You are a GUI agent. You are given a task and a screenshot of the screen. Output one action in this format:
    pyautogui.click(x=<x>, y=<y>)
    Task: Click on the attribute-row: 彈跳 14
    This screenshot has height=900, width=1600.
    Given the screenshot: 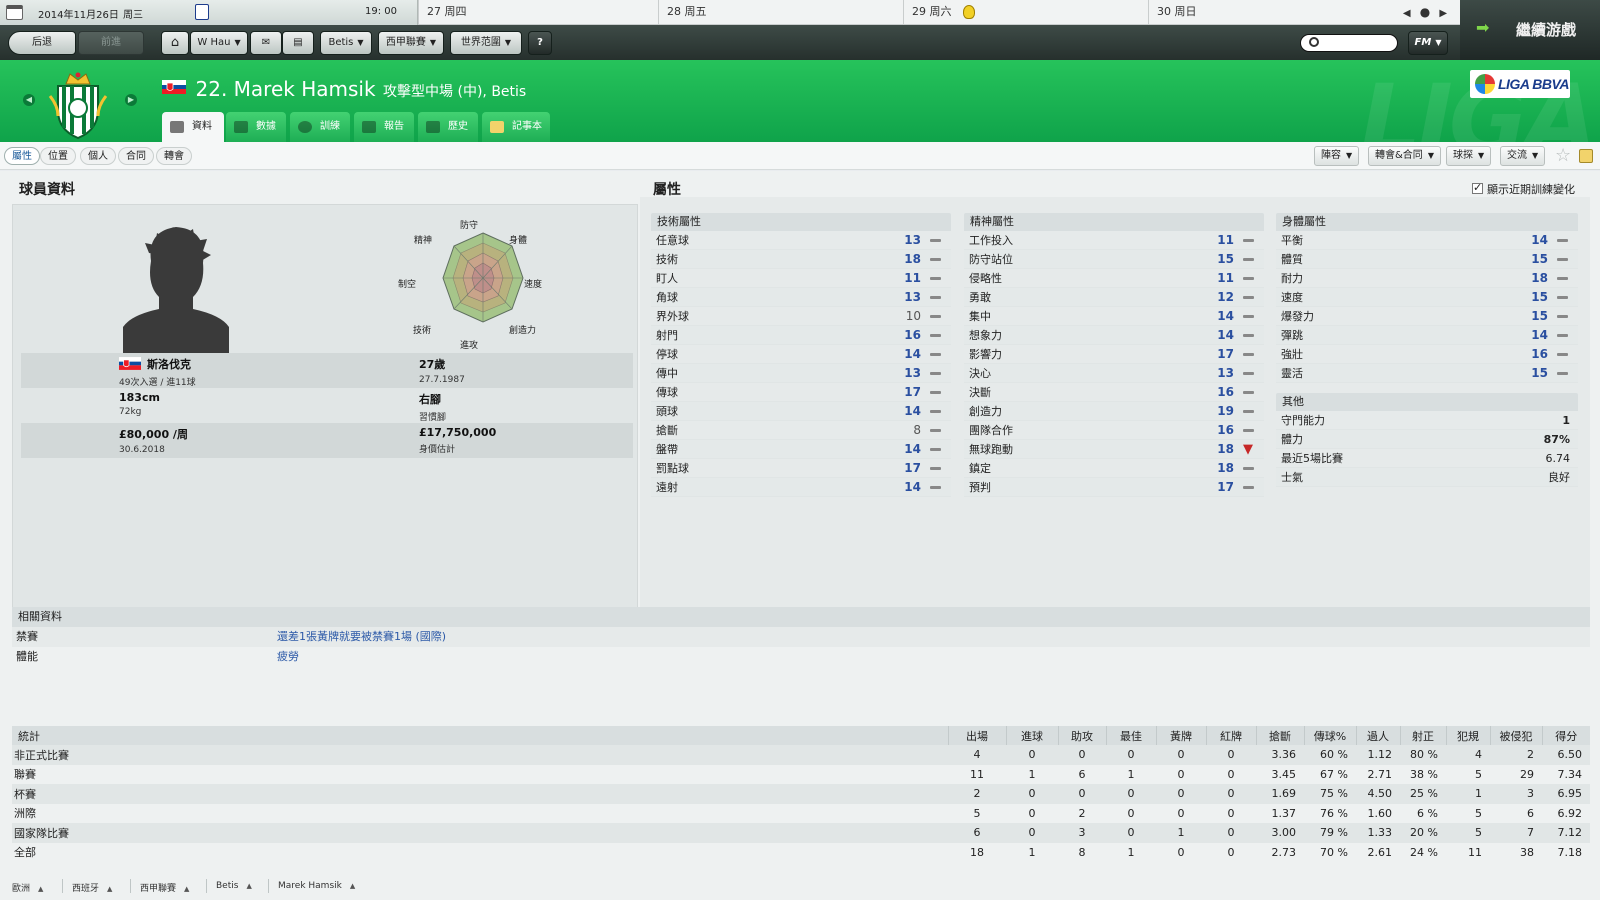 What is the action you would take?
    pyautogui.click(x=1427, y=335)
    